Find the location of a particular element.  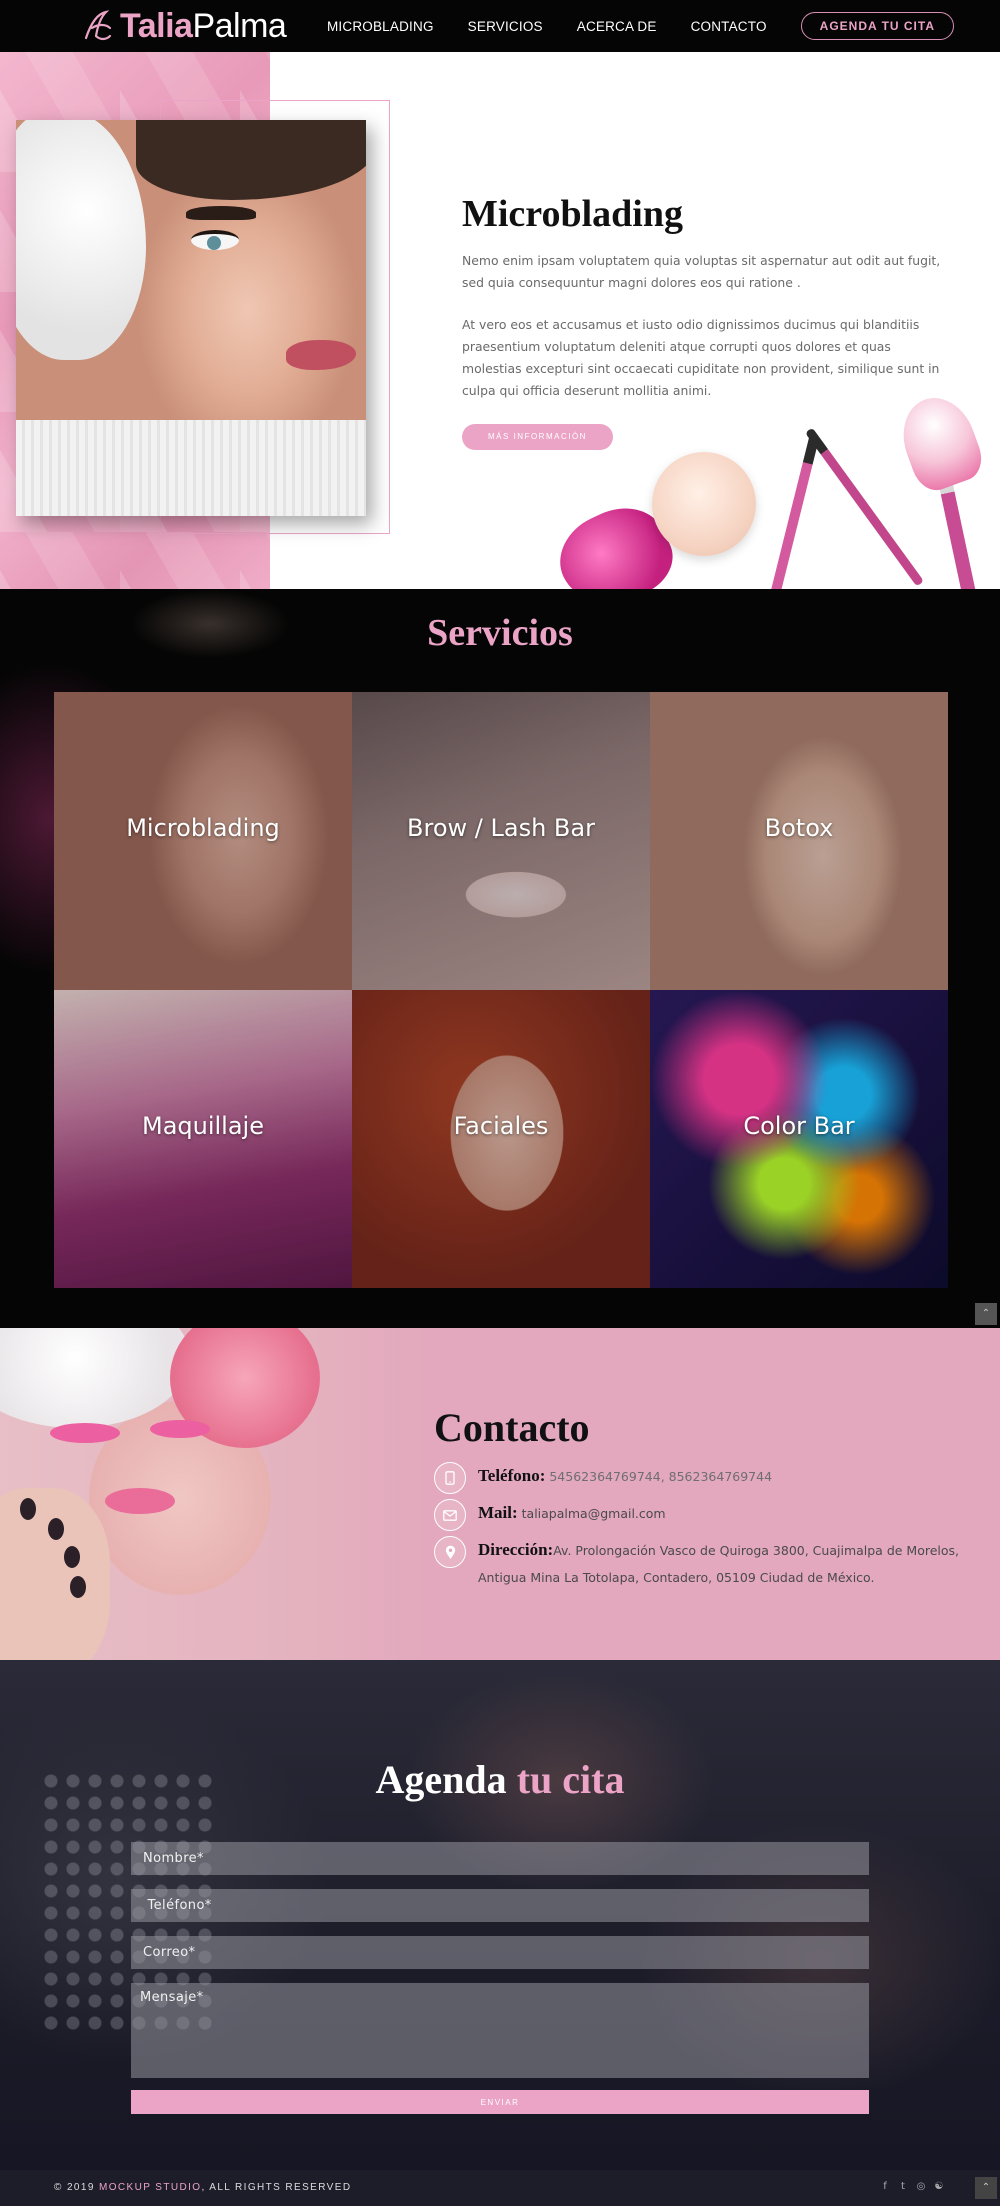

social-links: f t ◎ ☯ is located at coordinates (912, 2186).